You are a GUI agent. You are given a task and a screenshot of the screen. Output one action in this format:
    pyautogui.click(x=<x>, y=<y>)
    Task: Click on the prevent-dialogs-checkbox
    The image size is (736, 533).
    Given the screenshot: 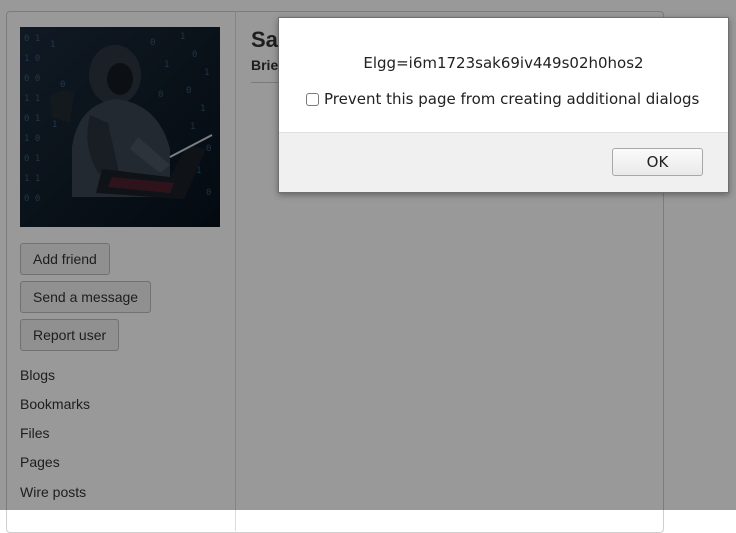 What is the action you would take?
    pyautogui.click(x=312, y=99)
    